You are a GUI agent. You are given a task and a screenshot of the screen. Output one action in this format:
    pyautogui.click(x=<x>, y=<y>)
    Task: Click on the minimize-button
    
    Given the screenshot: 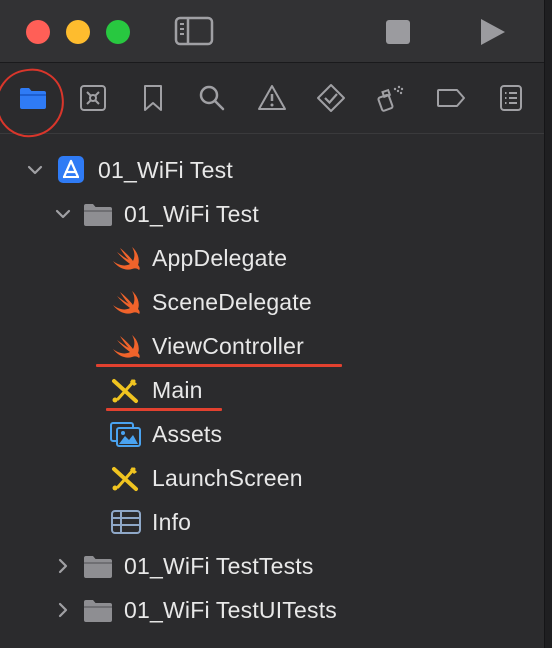 What is the action you would take?
    pyautogui.click(x=78, y=32)
    